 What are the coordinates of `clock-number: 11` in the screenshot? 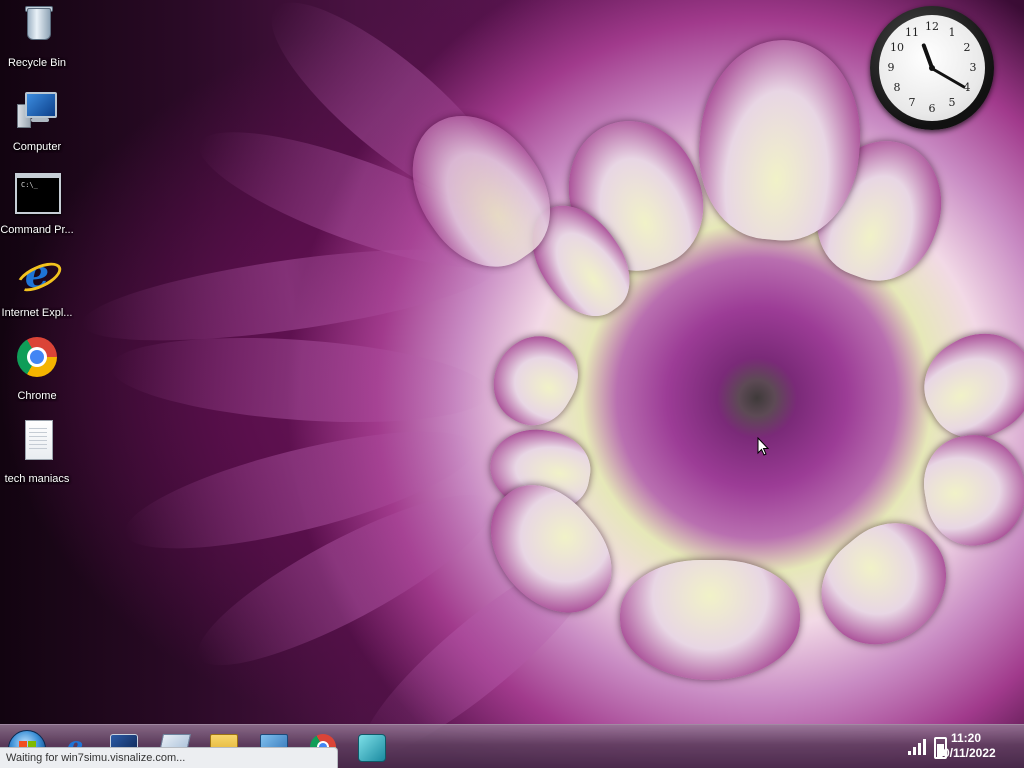 It's located at (912, 32).